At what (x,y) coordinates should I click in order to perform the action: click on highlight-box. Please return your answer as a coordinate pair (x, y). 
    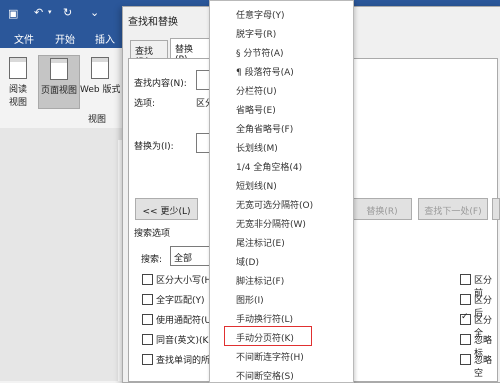
    Looking at the image, I should click on (268, 336).